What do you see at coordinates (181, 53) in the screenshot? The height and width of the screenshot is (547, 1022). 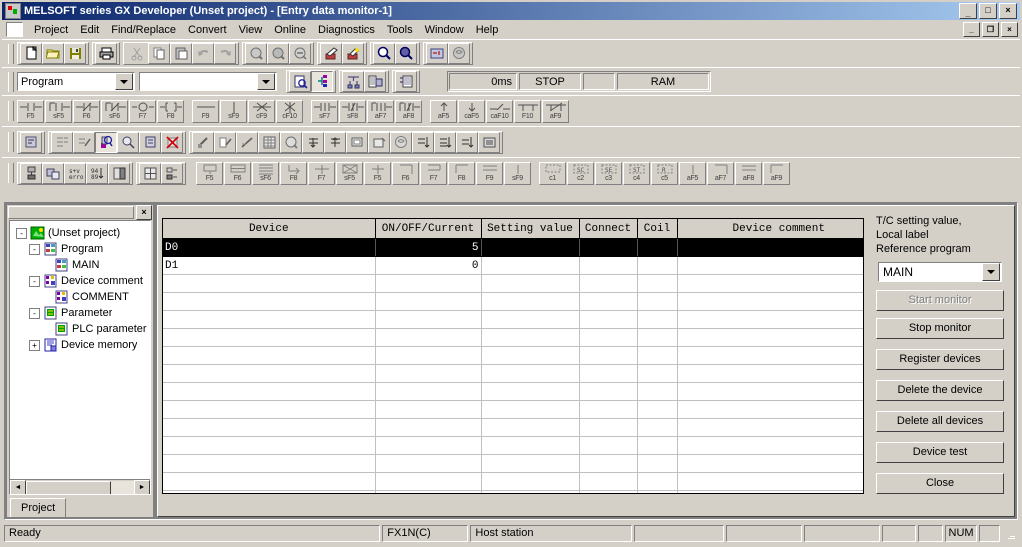 I see `paste-icon` at bounding box center [181, 53].